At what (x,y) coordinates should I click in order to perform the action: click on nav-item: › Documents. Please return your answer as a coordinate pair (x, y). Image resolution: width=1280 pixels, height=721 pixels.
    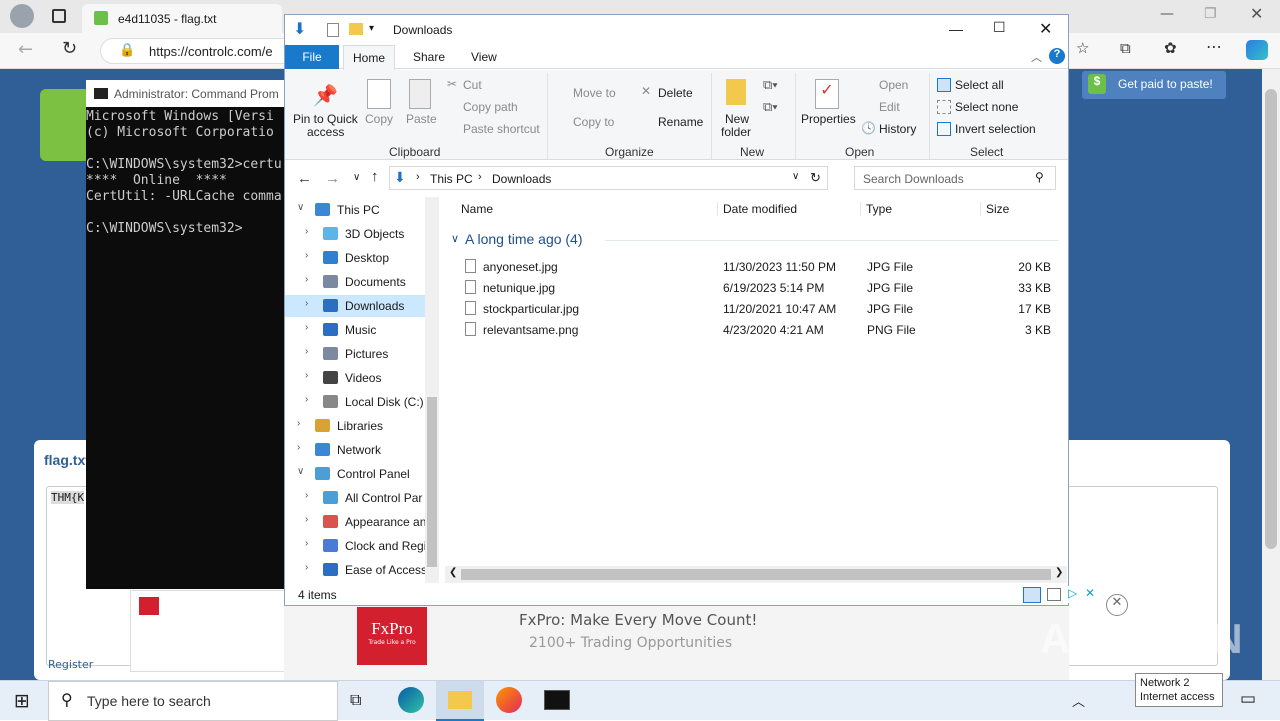
    Looking at the image, I should click on (355, 282).